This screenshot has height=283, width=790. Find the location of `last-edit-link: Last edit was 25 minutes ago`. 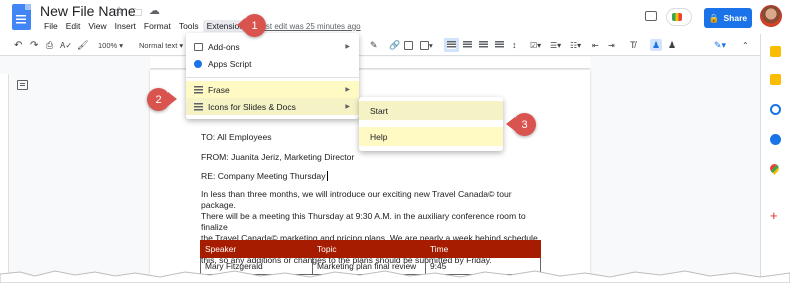

last-edit-link: Last edit was 25 minutes ago is located at coordinates (309, 26).